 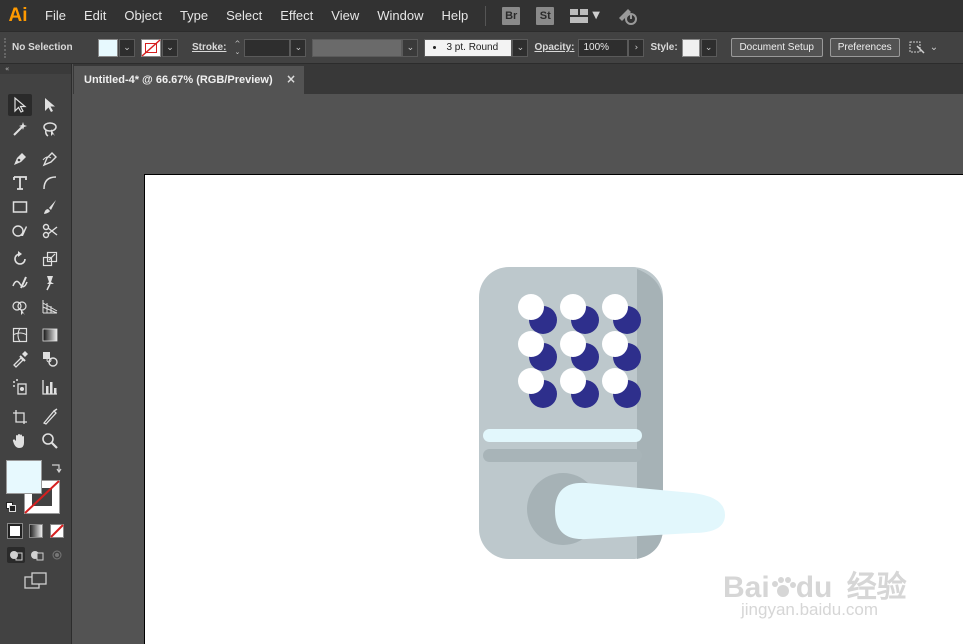 I want to click on gpu-performance-icon, so click(x=627, y=16).